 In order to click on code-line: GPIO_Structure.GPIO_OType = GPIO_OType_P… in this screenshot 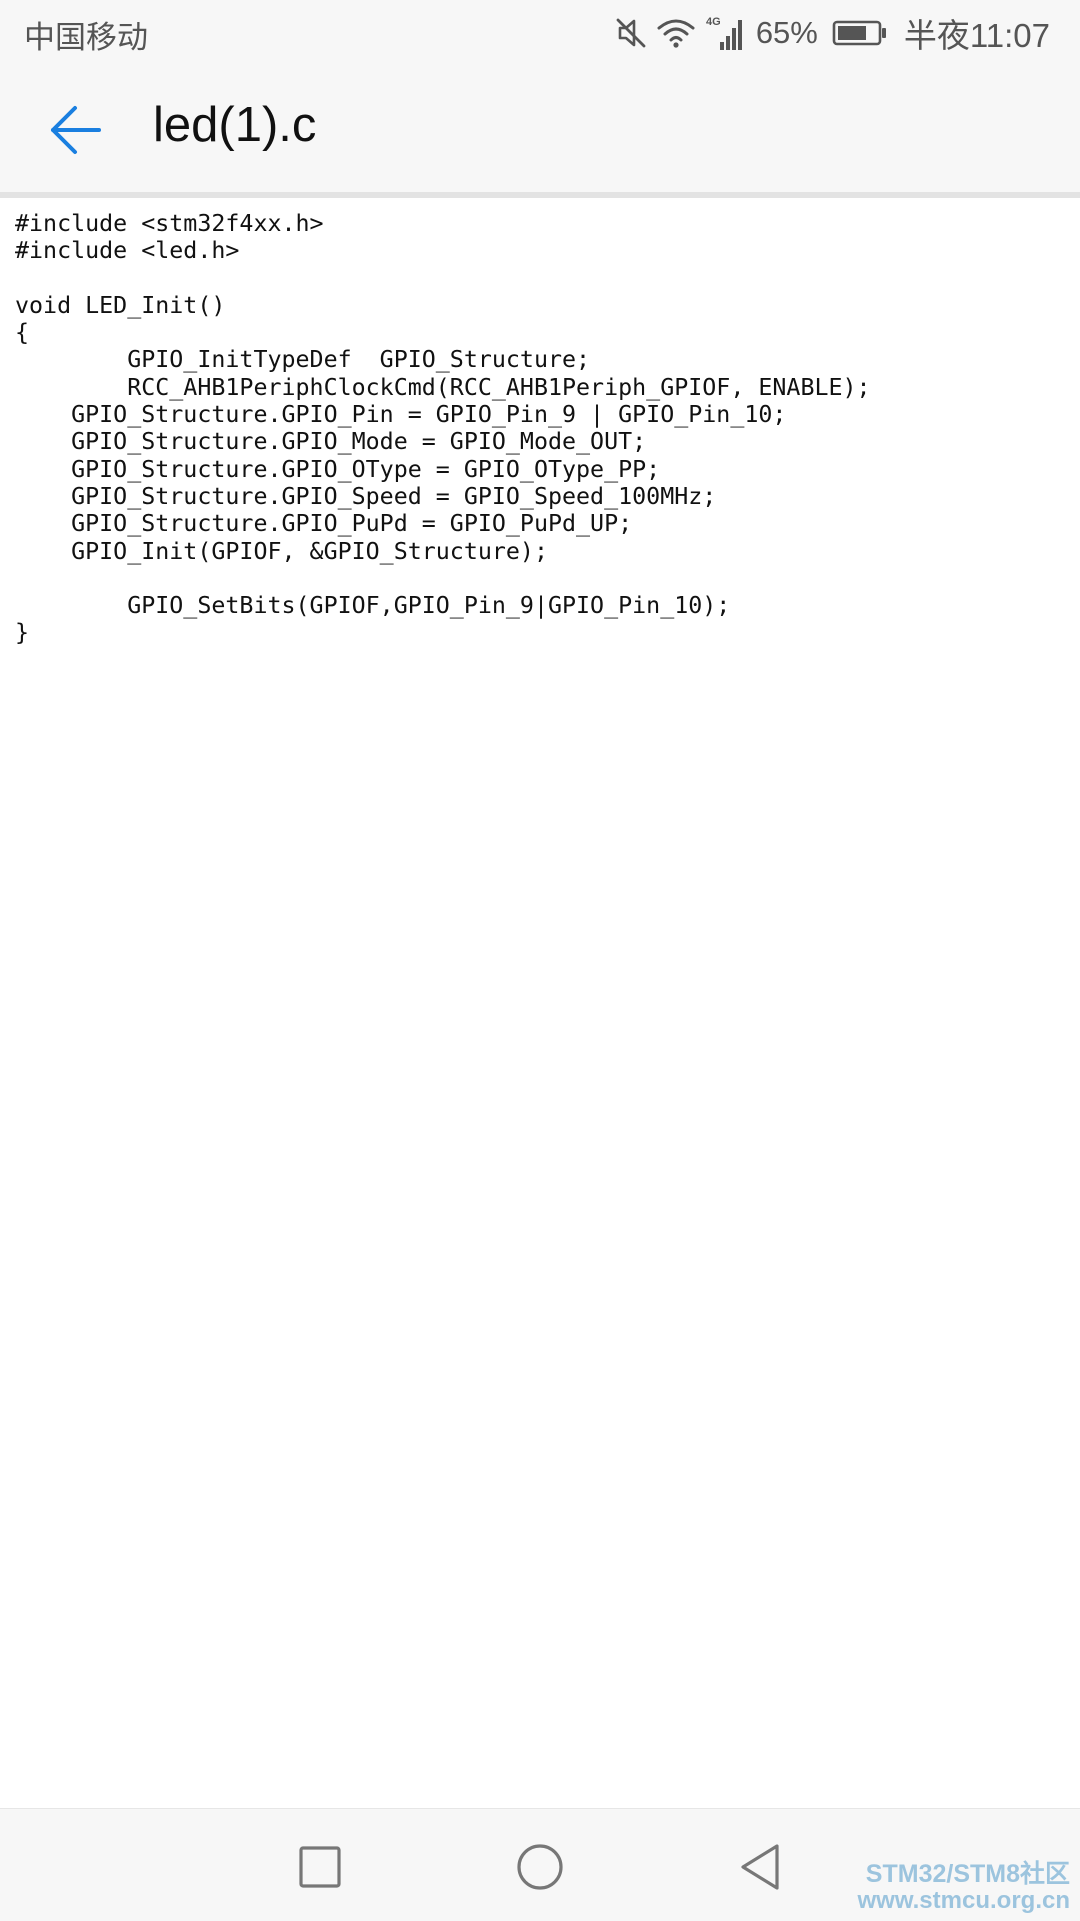, I will do `click(338, 469)`.